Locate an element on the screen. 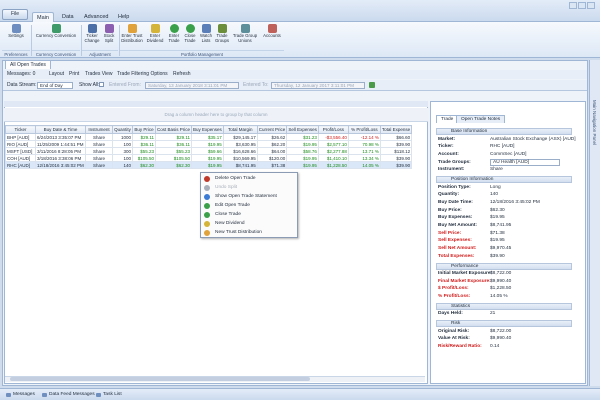 The image size is (600, 400). field-value: Australian Stock Exchange (ASX) [AUD] is located at coordinates (533, 139).